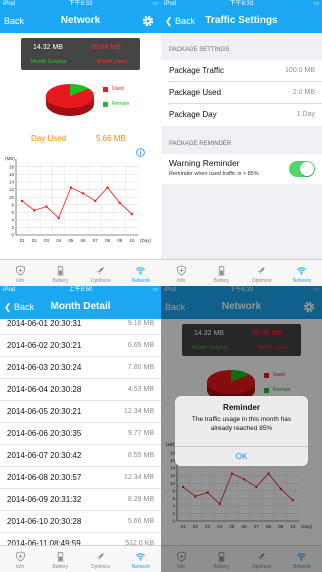 This screenshot has width=322, height=572. I want to click on entry-date: 2014-06-06 20:30:35, so click(44, 433).